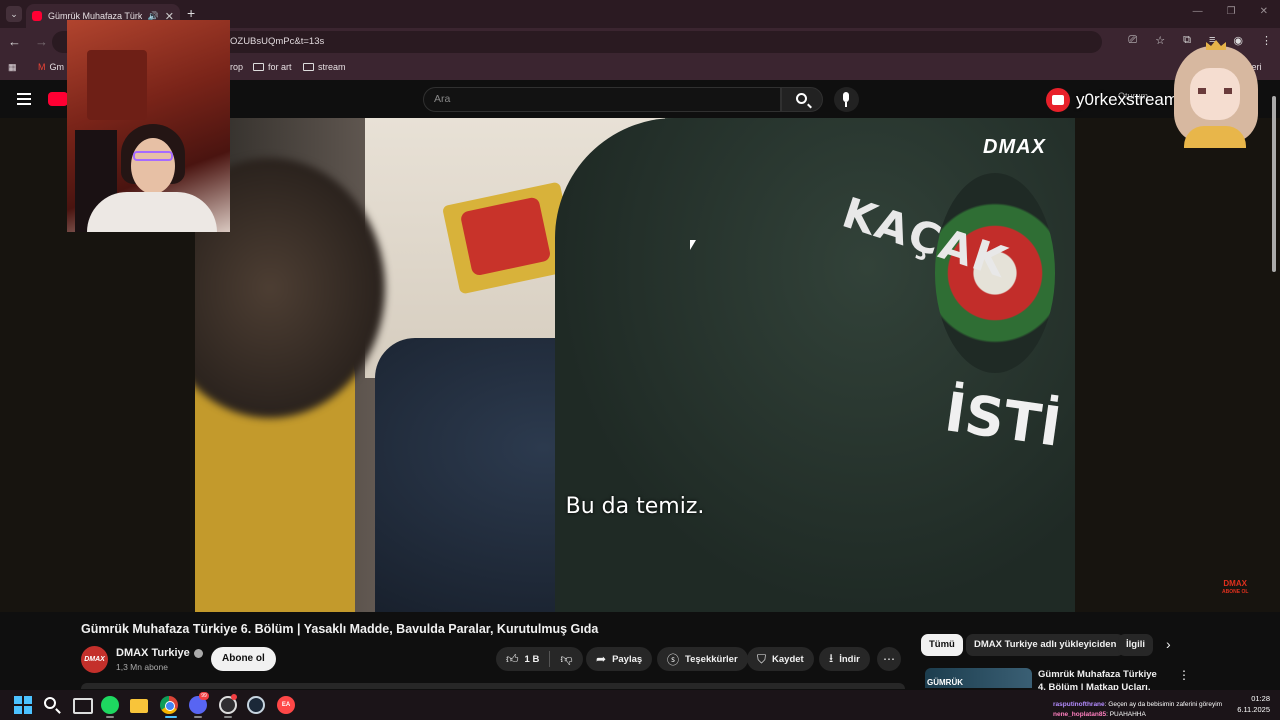 This screenshot has height=720, width=1280. Describe the element at coordinates (82, 705) in the screenshot. I see `task-view-icon` at that location.